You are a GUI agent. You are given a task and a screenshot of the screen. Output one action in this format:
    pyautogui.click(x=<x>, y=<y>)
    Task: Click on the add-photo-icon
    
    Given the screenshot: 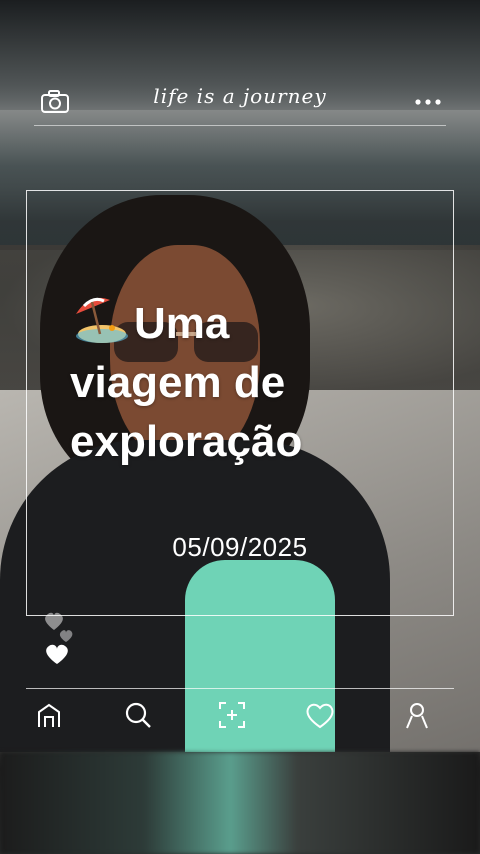 What is the action you would take?
    pyautogui.click(x=232, y=715)
    